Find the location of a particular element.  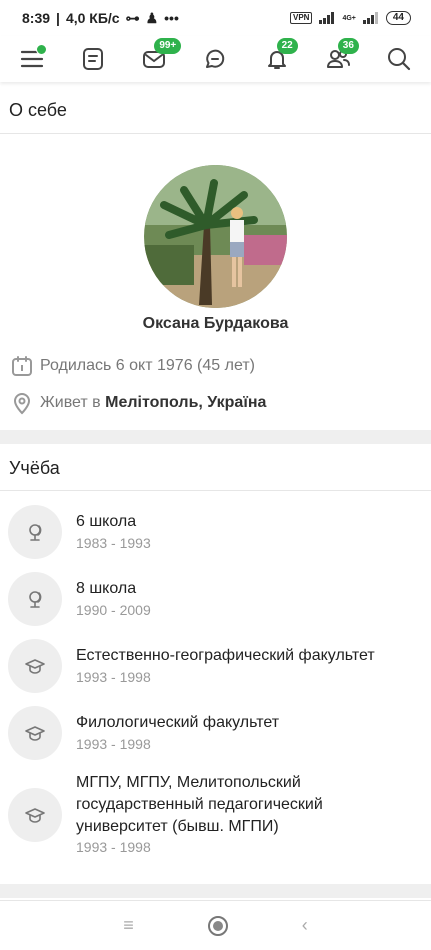

messages-badge: 99+ is located at coordinates (168, 46).